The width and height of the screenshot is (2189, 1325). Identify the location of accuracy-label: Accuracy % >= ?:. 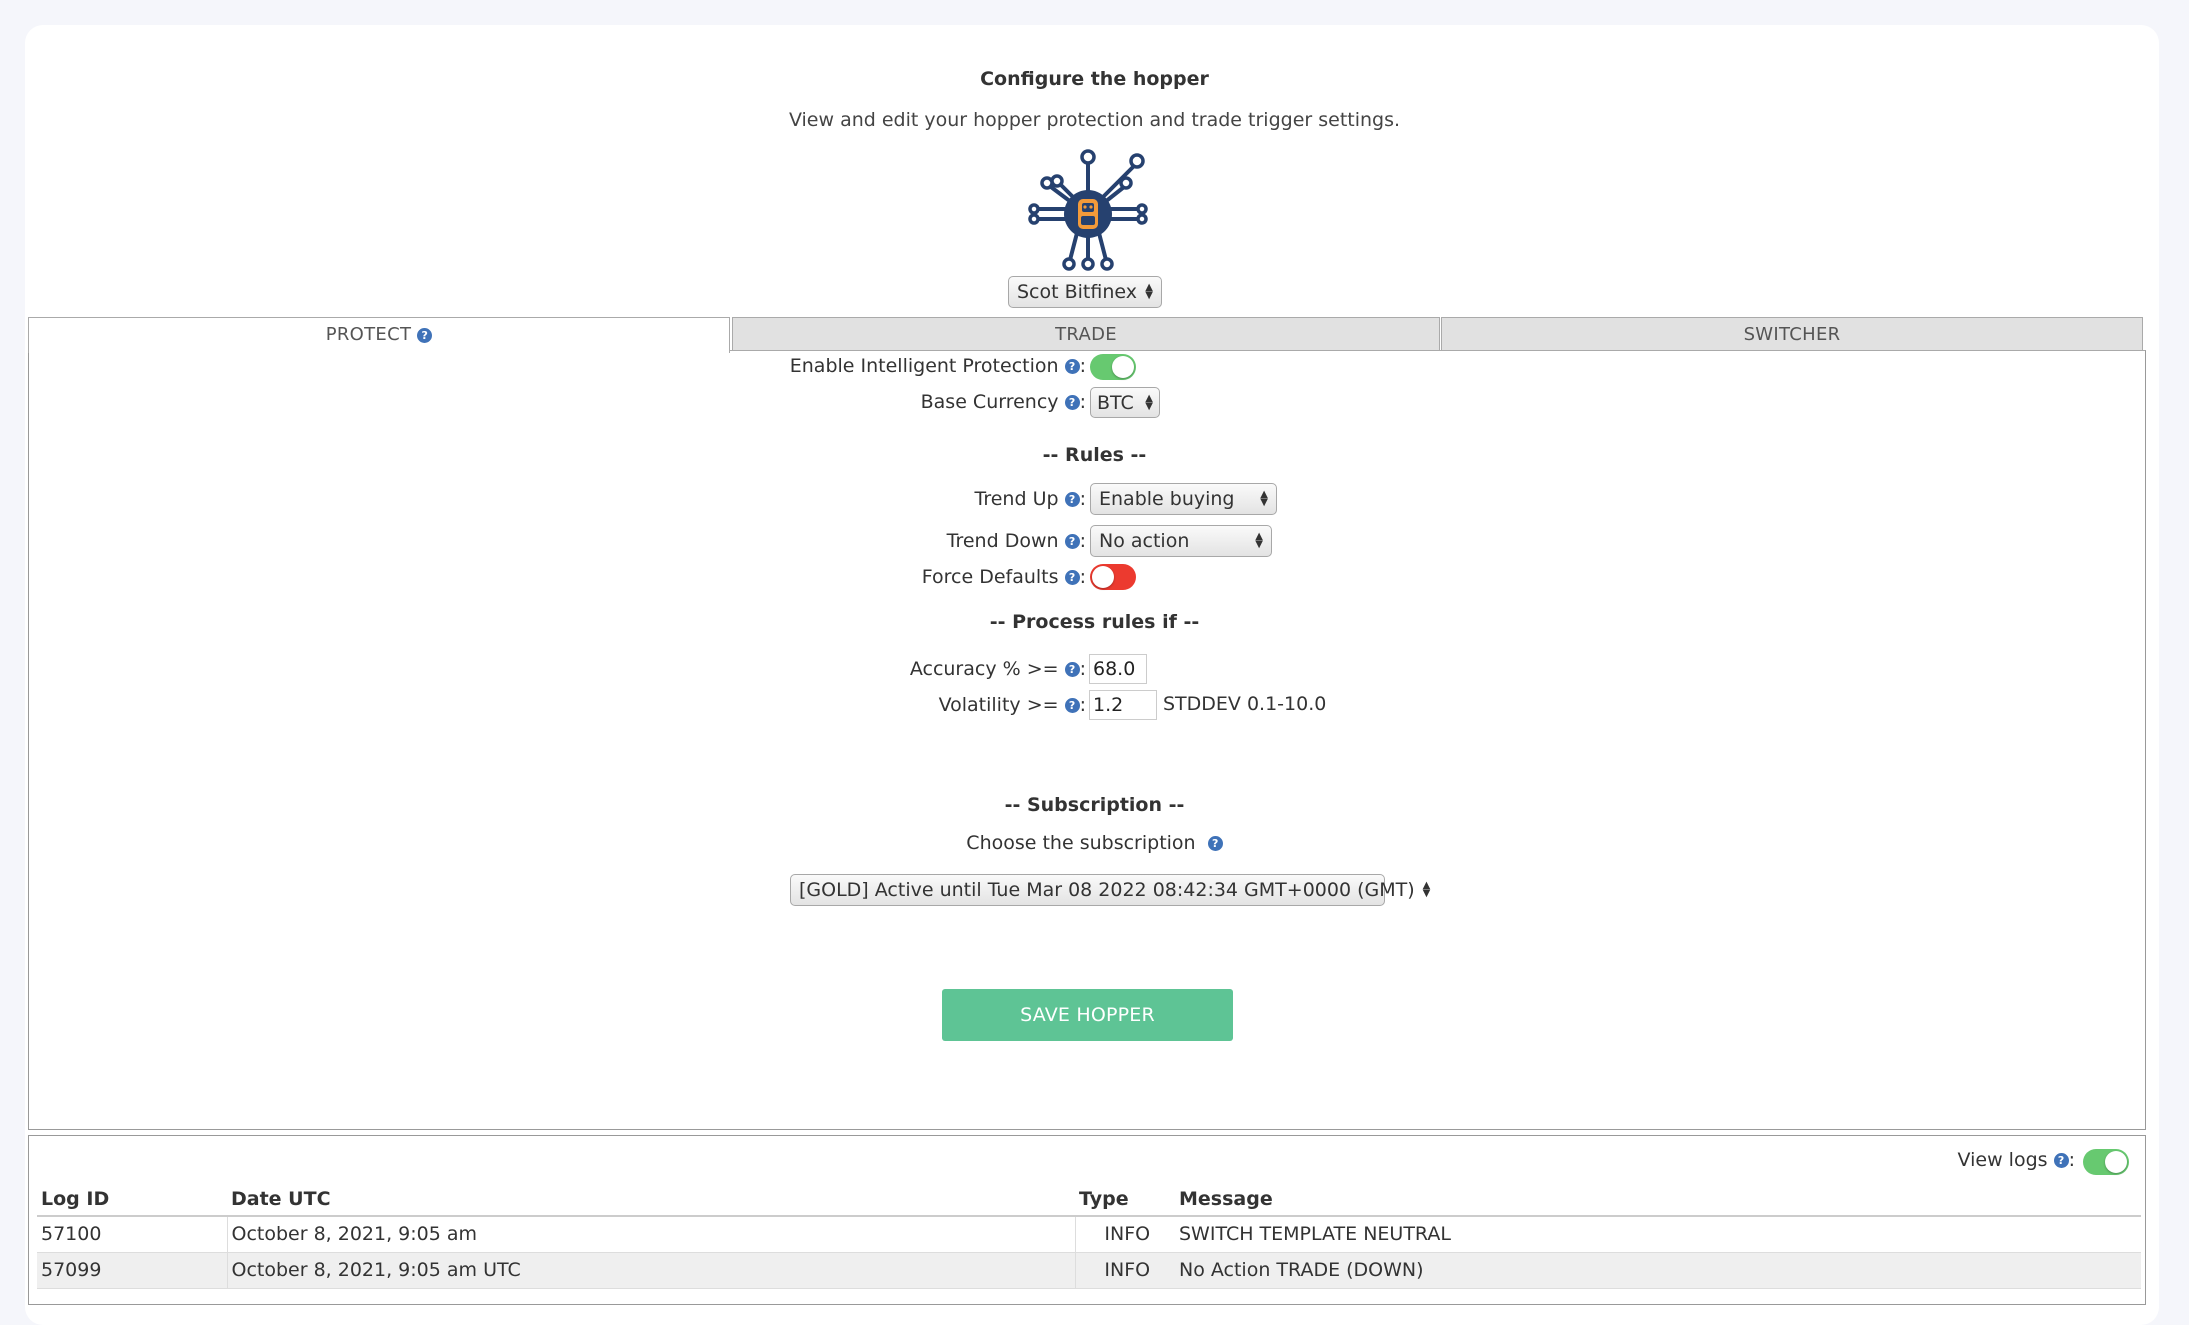
(997, 669).